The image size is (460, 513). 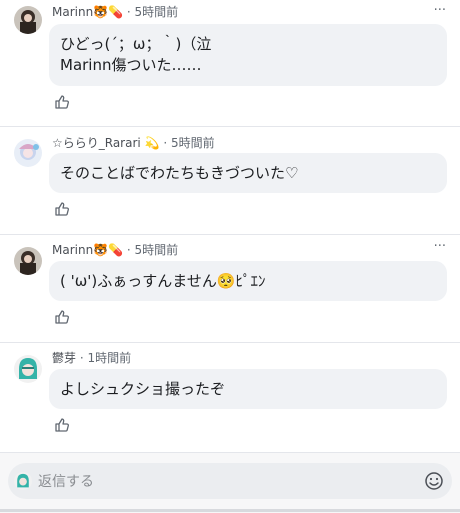 What do you see at coordinates (109, 358) in the screenshot?
I see `comment-time: 1時間前` at bounding box center [109, 358].